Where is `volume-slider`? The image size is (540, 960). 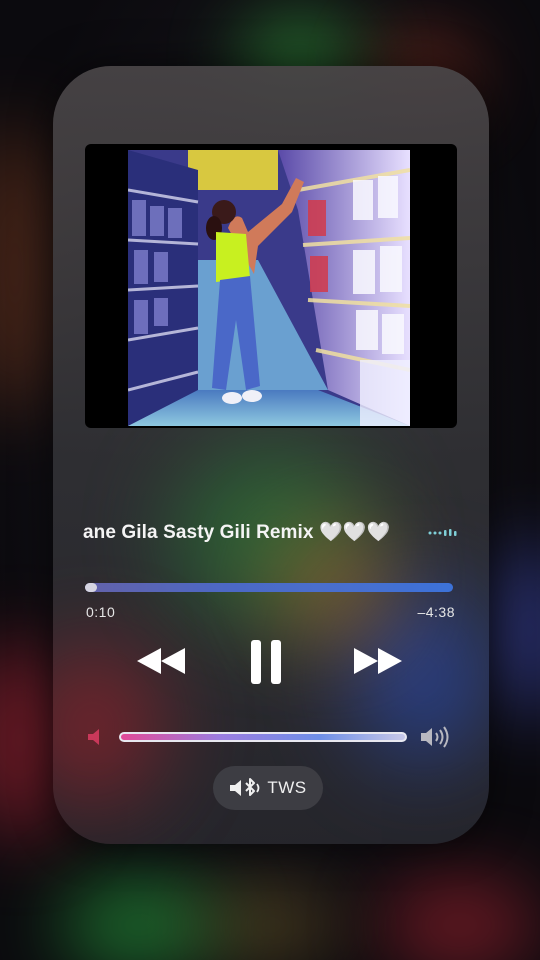 volume-slider is located at coordinates (263, 737).